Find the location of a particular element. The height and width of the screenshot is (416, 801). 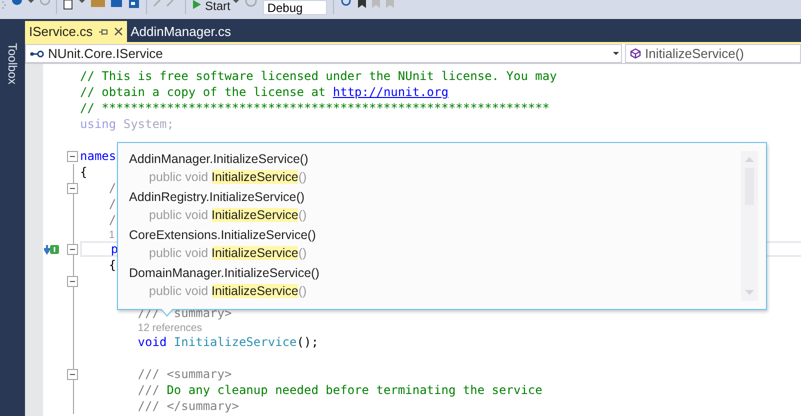

scrollbar is located at coordinates (749, 226).